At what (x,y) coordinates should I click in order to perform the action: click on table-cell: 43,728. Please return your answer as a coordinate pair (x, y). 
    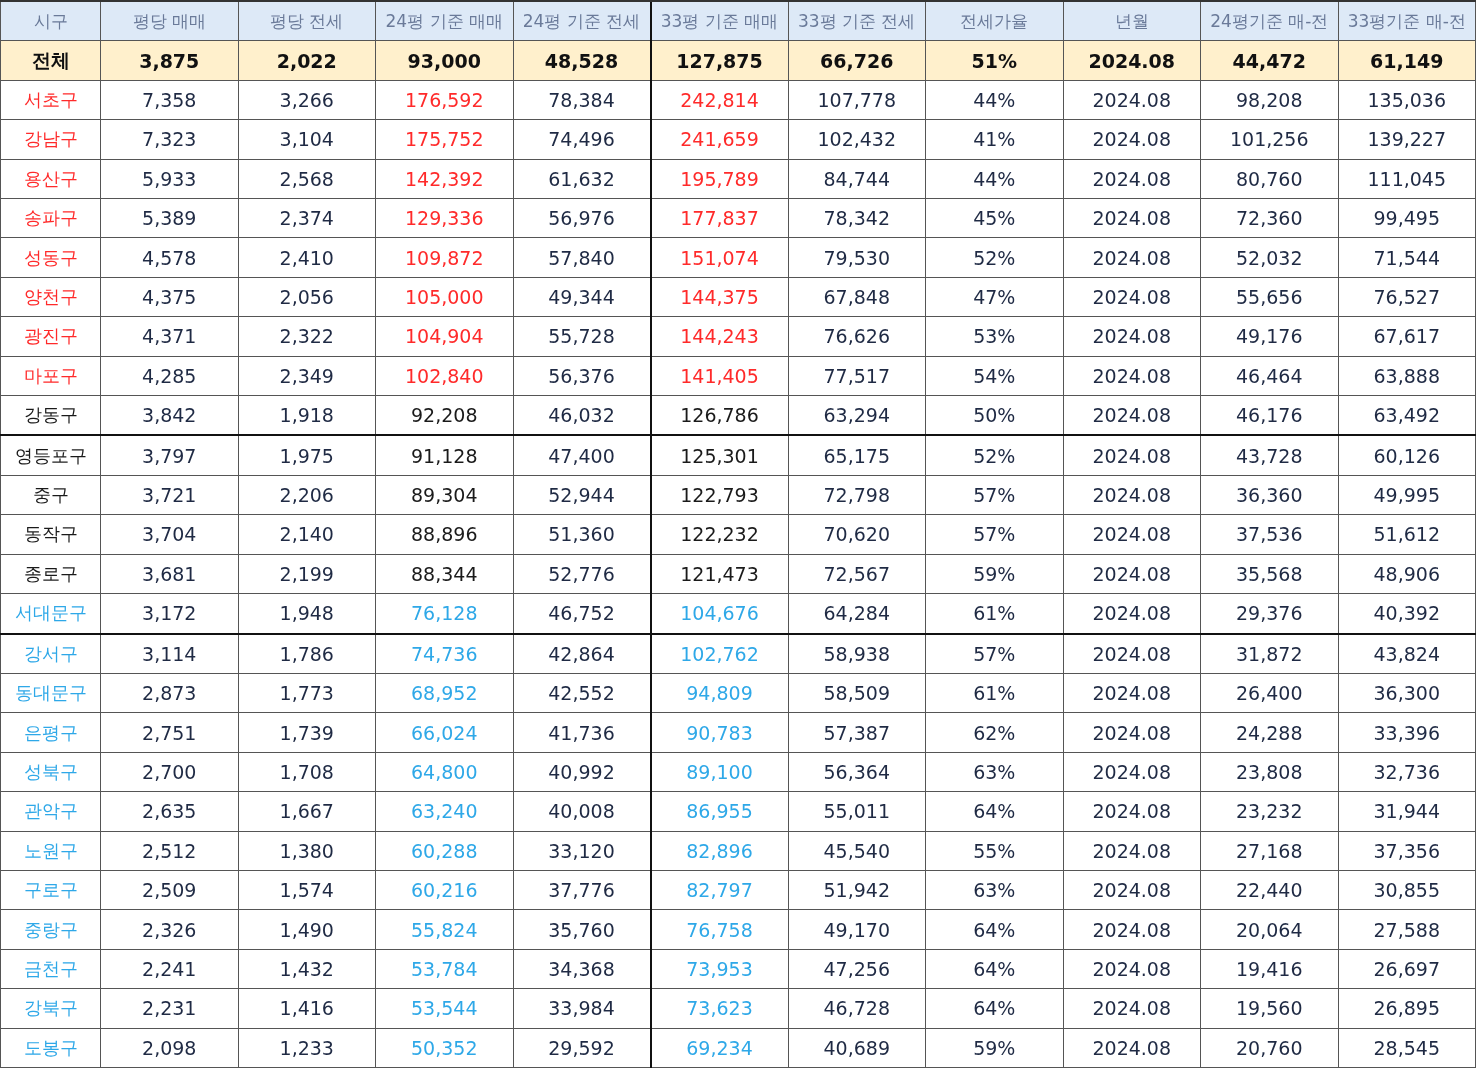
    Looking at the image, I should click on (1269, 455).